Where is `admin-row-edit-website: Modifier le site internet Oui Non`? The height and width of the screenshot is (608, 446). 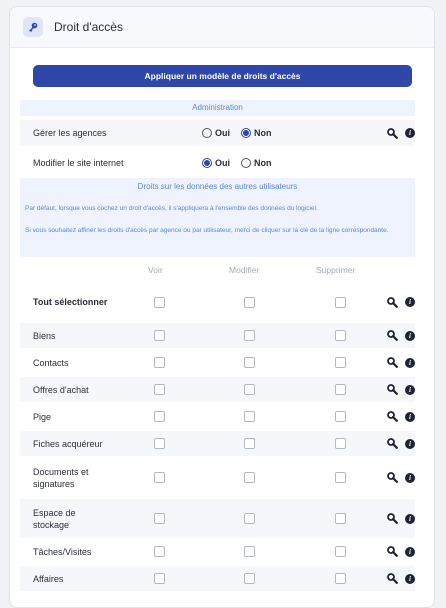
admin-row-edit-website: Modifier le site internet Oui Non is located at coordinates (217, 163).